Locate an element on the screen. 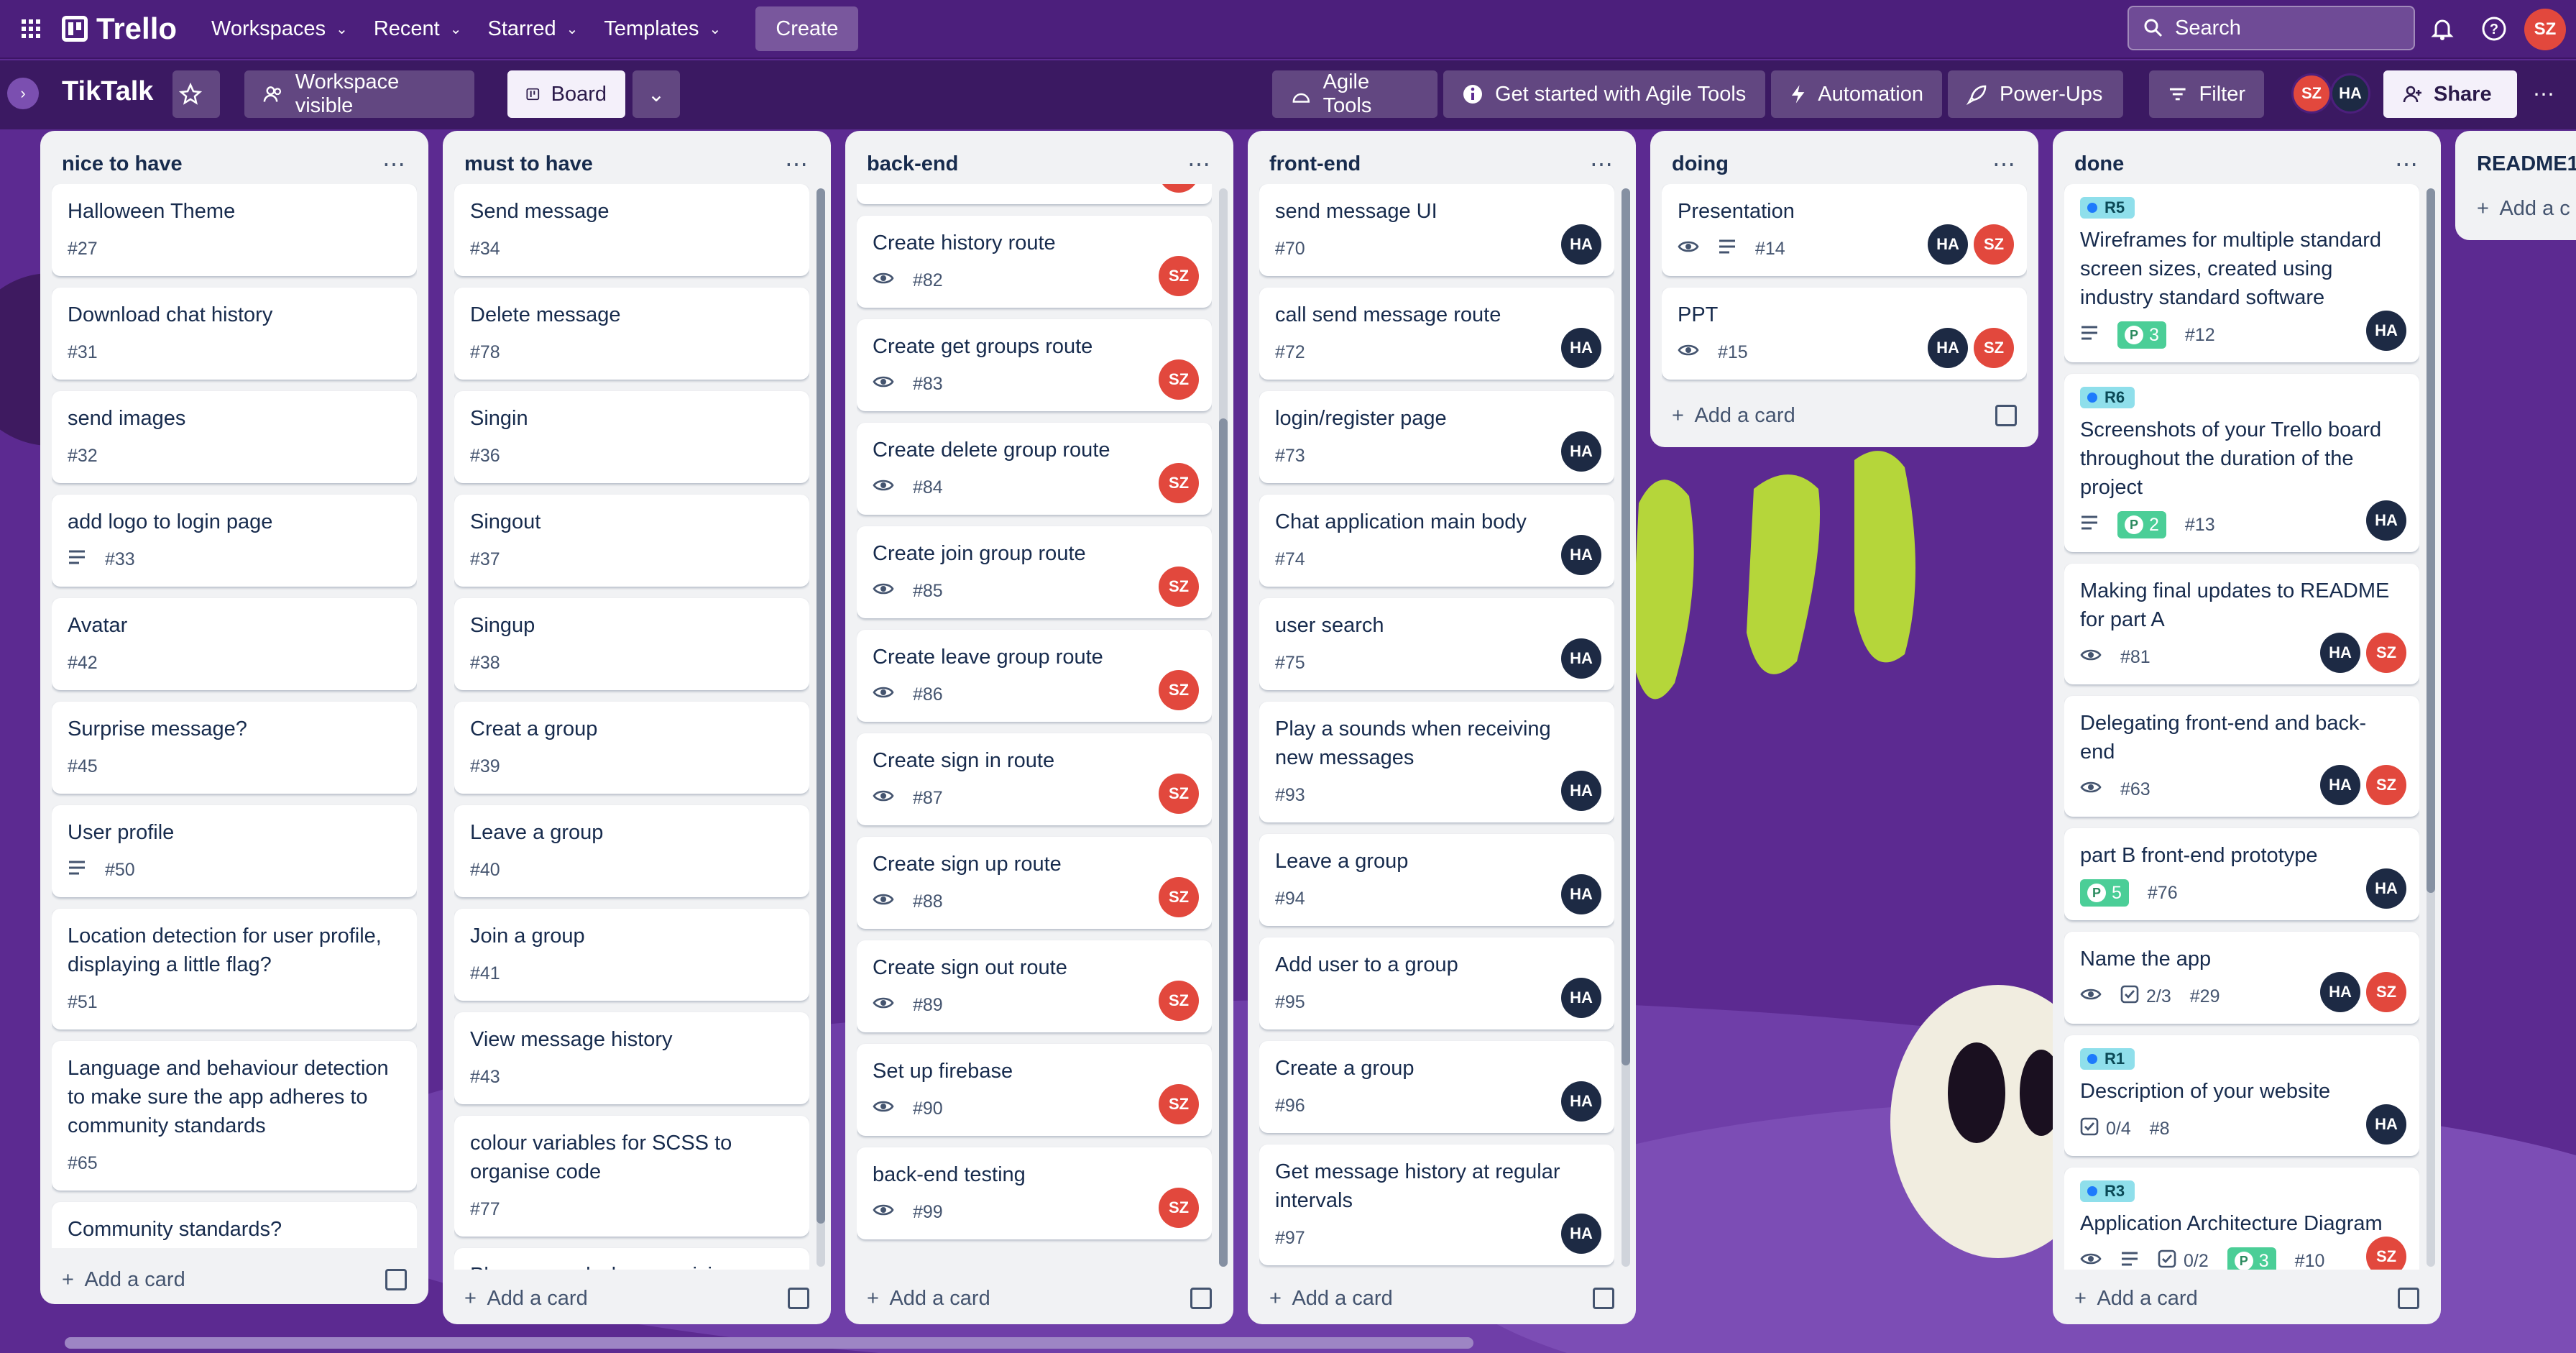  get-started-agile-button: Get started with Agile Tools is located at coordinates (1604, 94).